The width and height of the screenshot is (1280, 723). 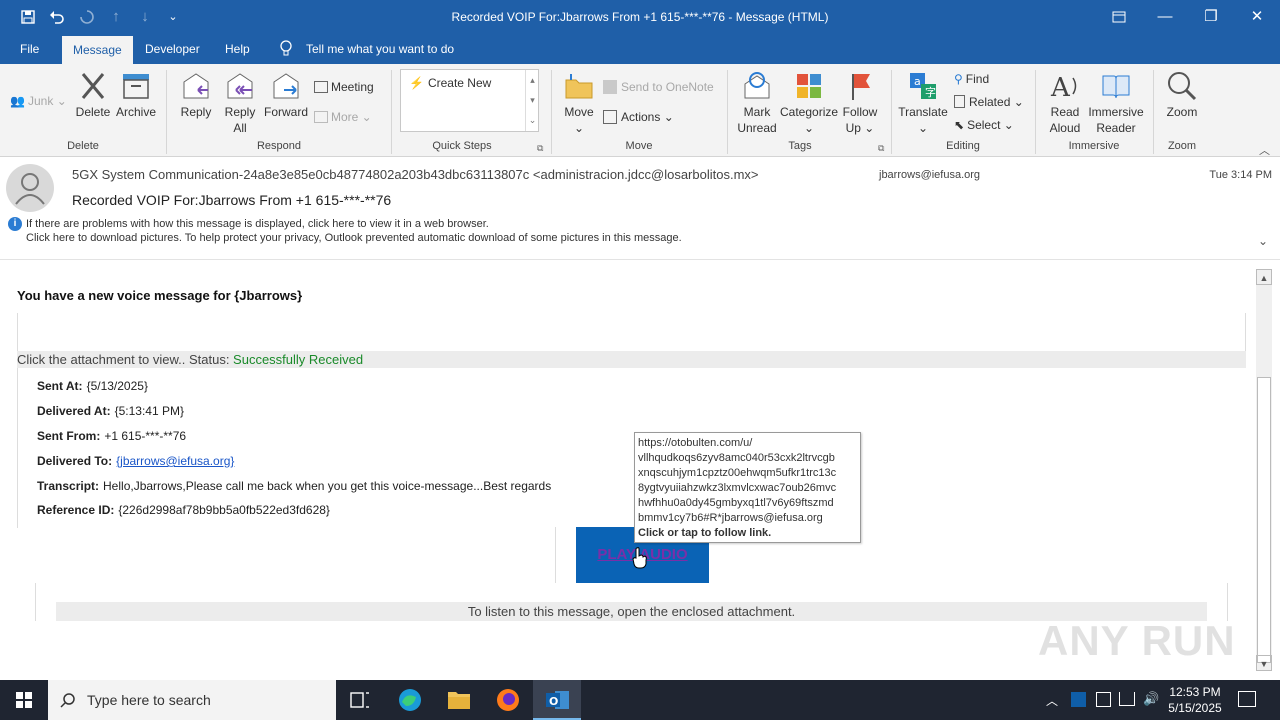 I want to click on field-label: Delivered At:, so click(x=74, y=411).